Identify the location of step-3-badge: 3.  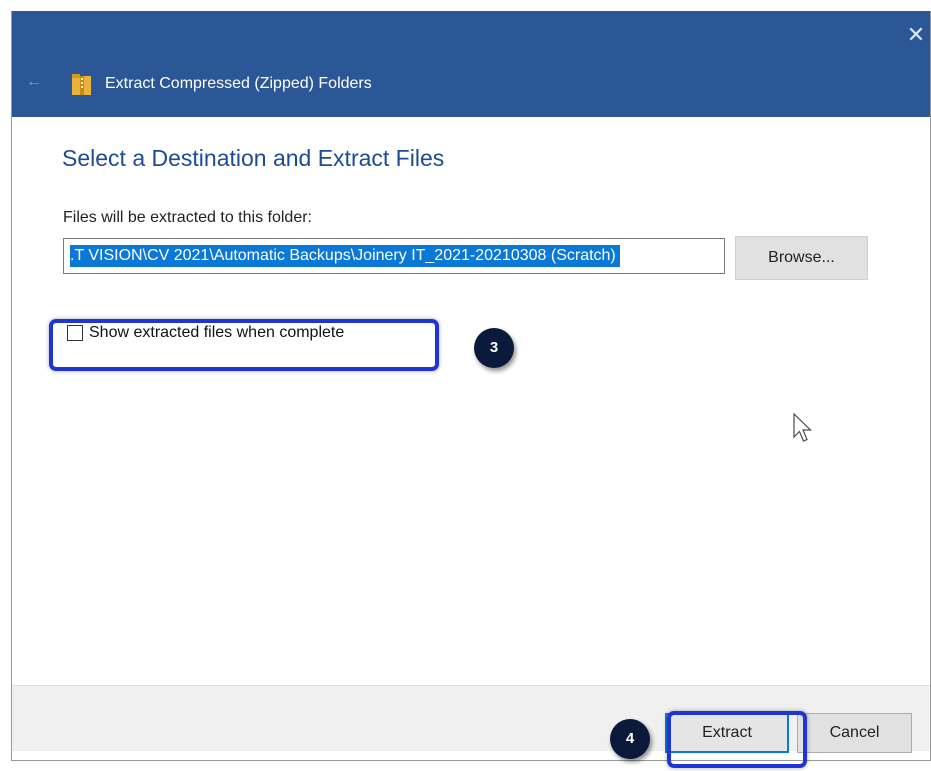
(494, 348).